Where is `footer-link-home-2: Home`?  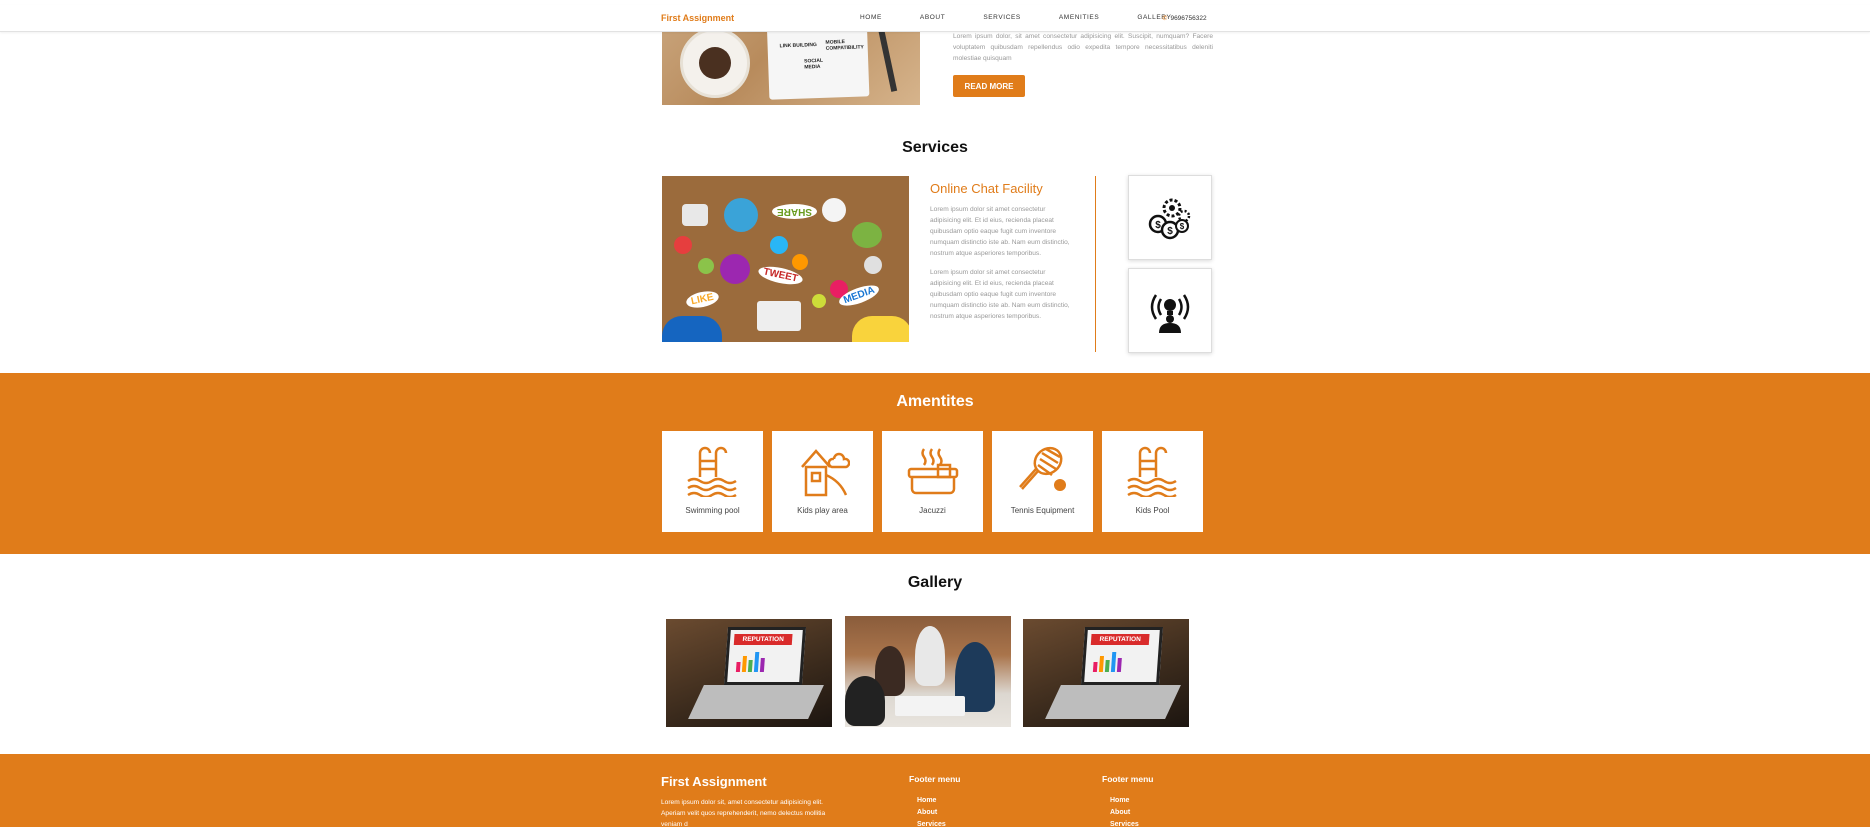
footer-link-home-2: Home is located at coordinates (1119, 801).